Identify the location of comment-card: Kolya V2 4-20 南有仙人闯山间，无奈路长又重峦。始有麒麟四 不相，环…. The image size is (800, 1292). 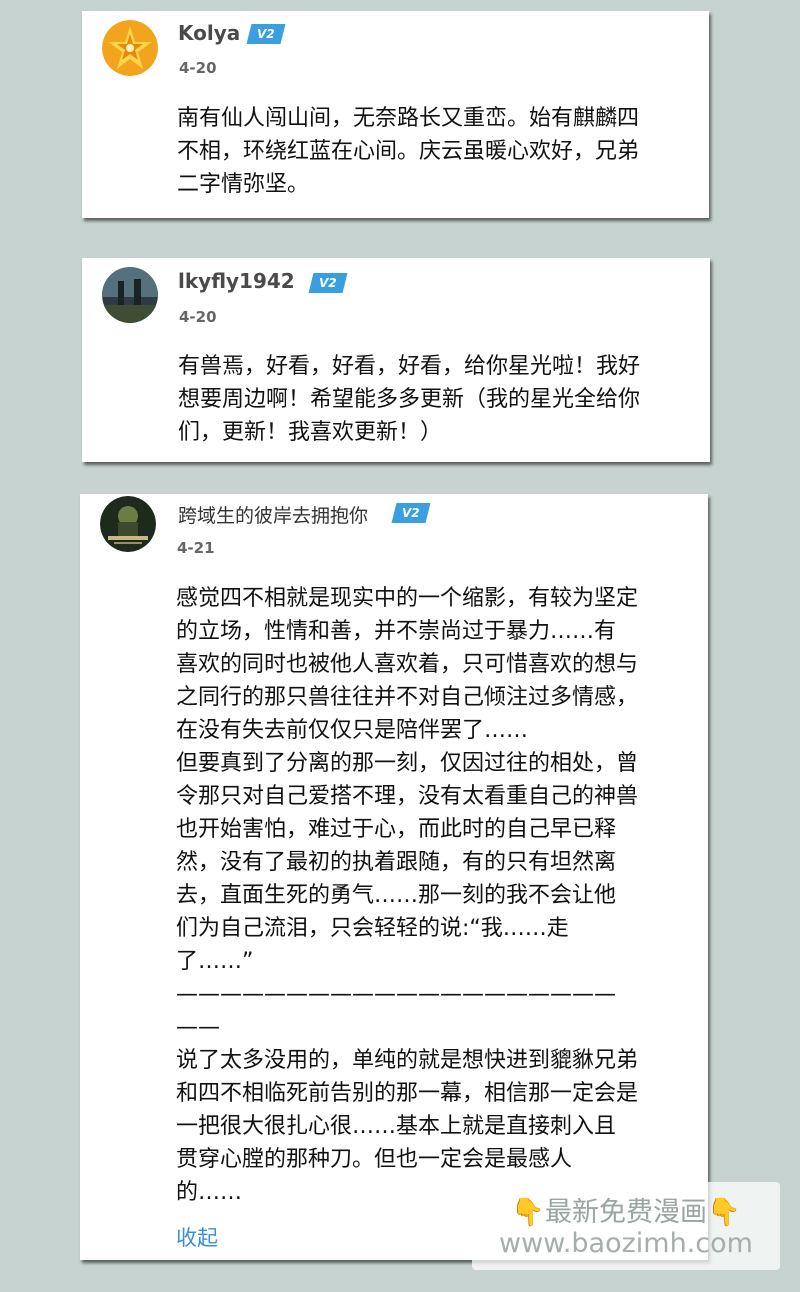
(395, 114).